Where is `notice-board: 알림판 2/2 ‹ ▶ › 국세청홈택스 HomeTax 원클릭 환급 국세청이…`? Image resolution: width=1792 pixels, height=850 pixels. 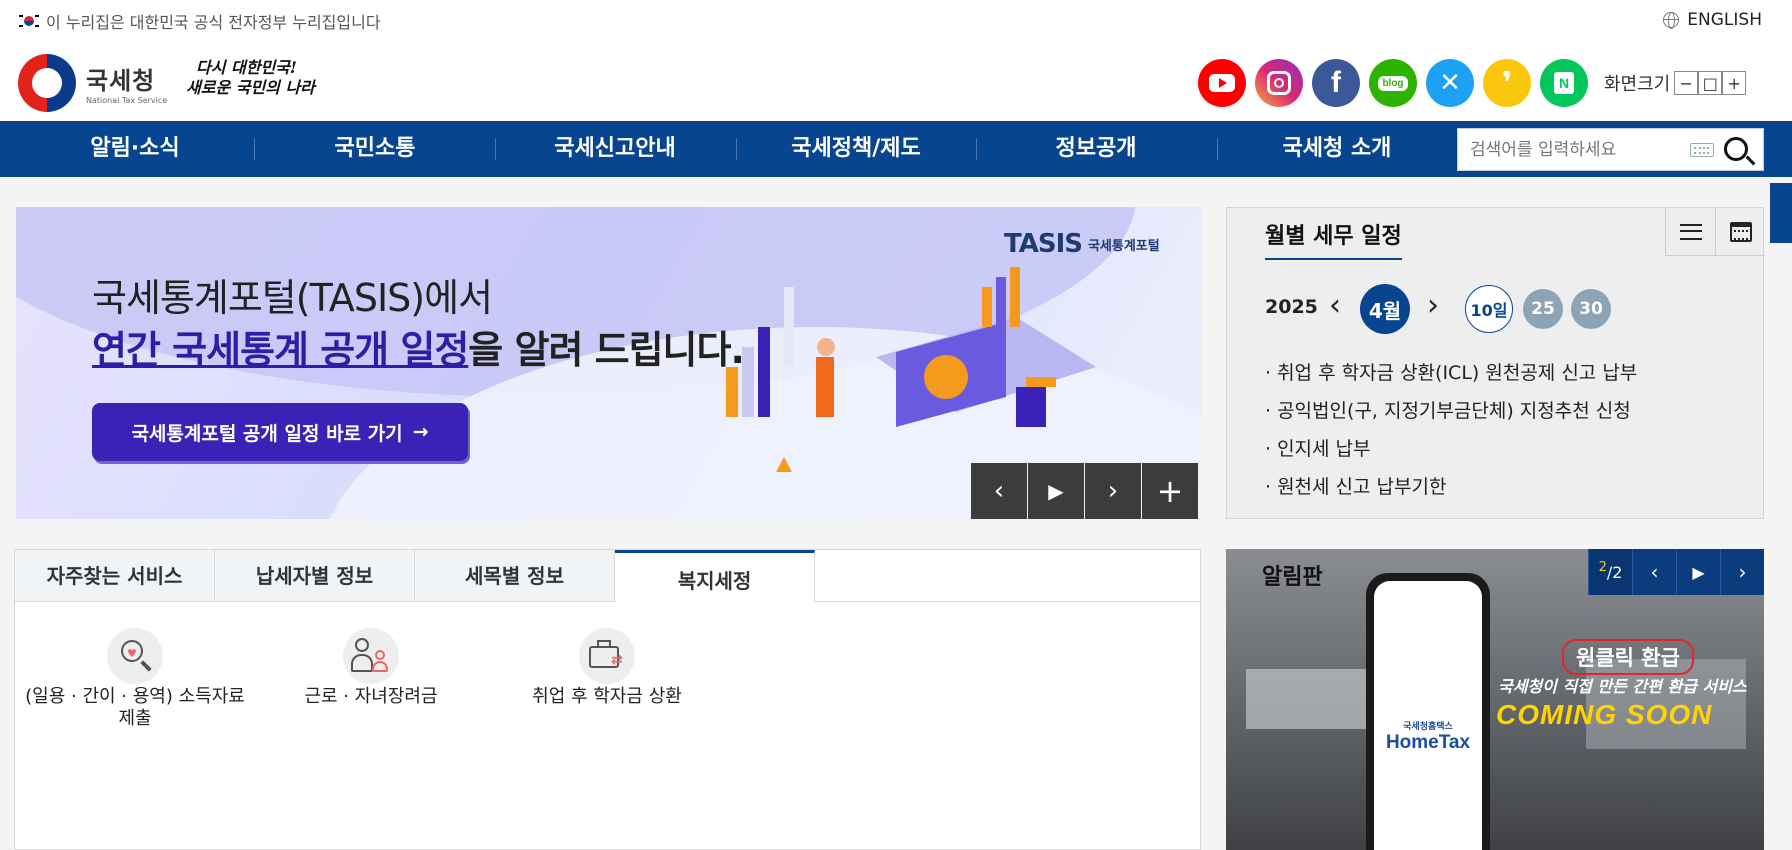 notice-board: 알림판 2/2 ‹ ▶ › 국세청홈택스 HomeTax 원클릭 환급 국세청이… is located at coordinates (1495, 699).